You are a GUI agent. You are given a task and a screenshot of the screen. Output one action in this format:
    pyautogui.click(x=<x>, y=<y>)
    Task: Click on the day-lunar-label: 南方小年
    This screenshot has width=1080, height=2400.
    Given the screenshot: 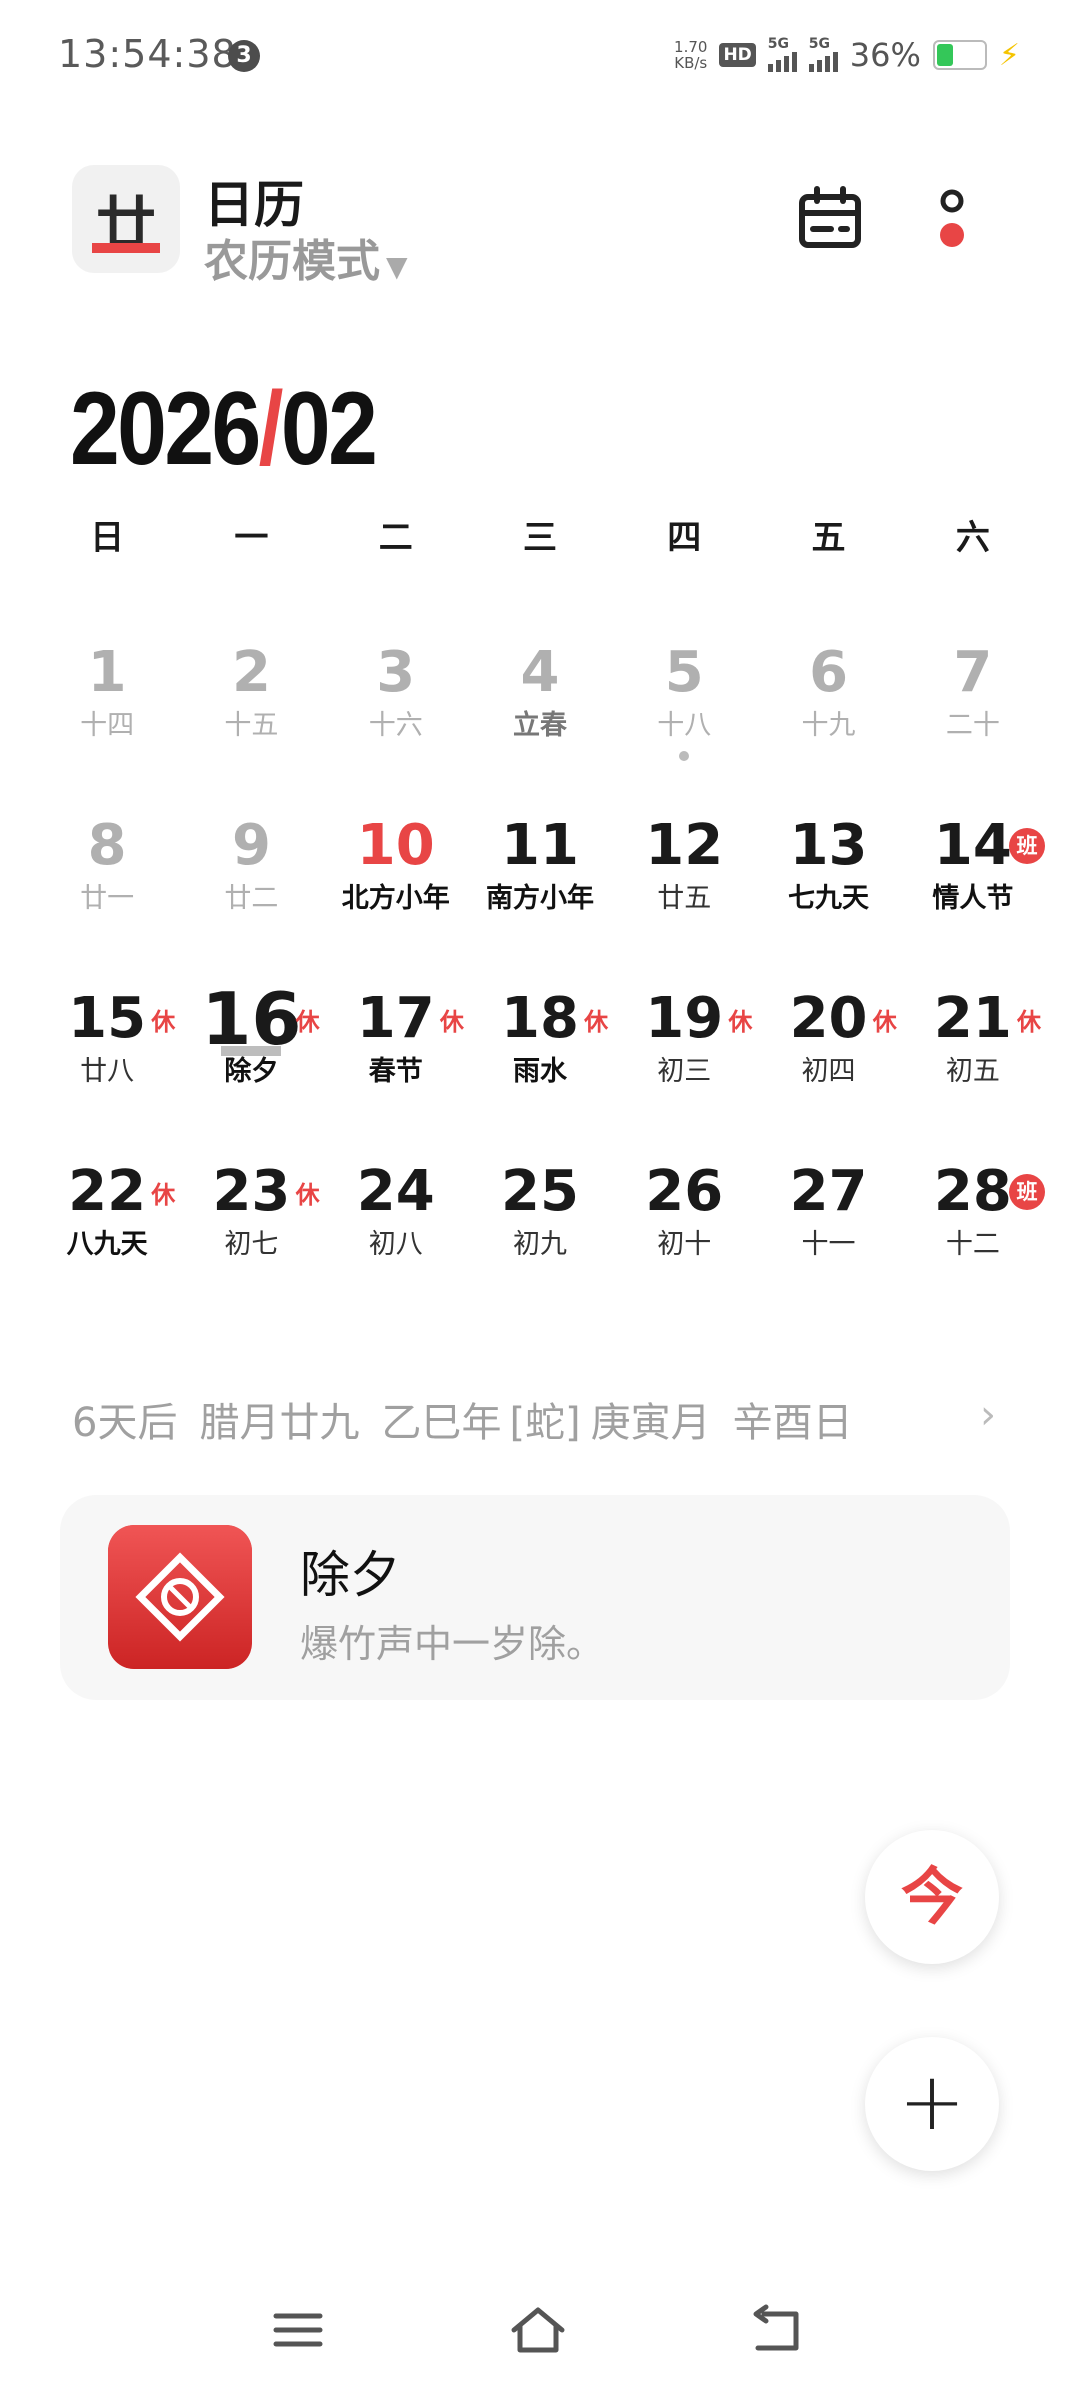 What is the action you would take?
    pyautogui.click(x=539, y=898)
    